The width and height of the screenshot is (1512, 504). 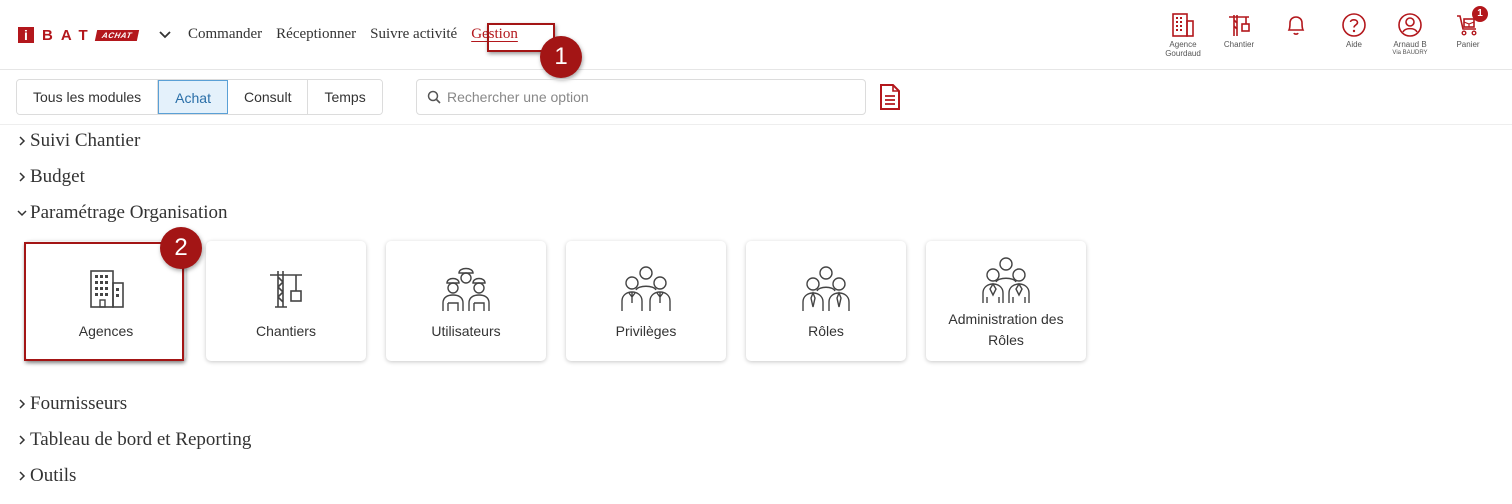 I want to click on card-label: Rôles, so click(x=826, y=331).